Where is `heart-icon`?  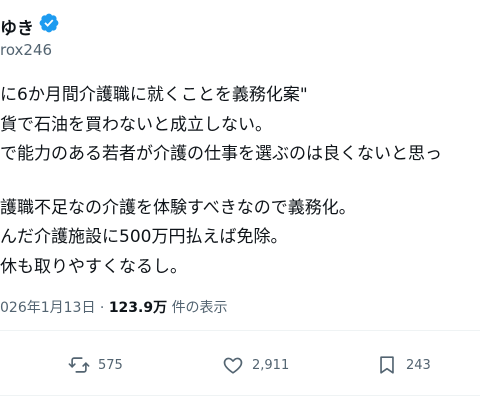 heart-icon is located at coordinates (233, 365).